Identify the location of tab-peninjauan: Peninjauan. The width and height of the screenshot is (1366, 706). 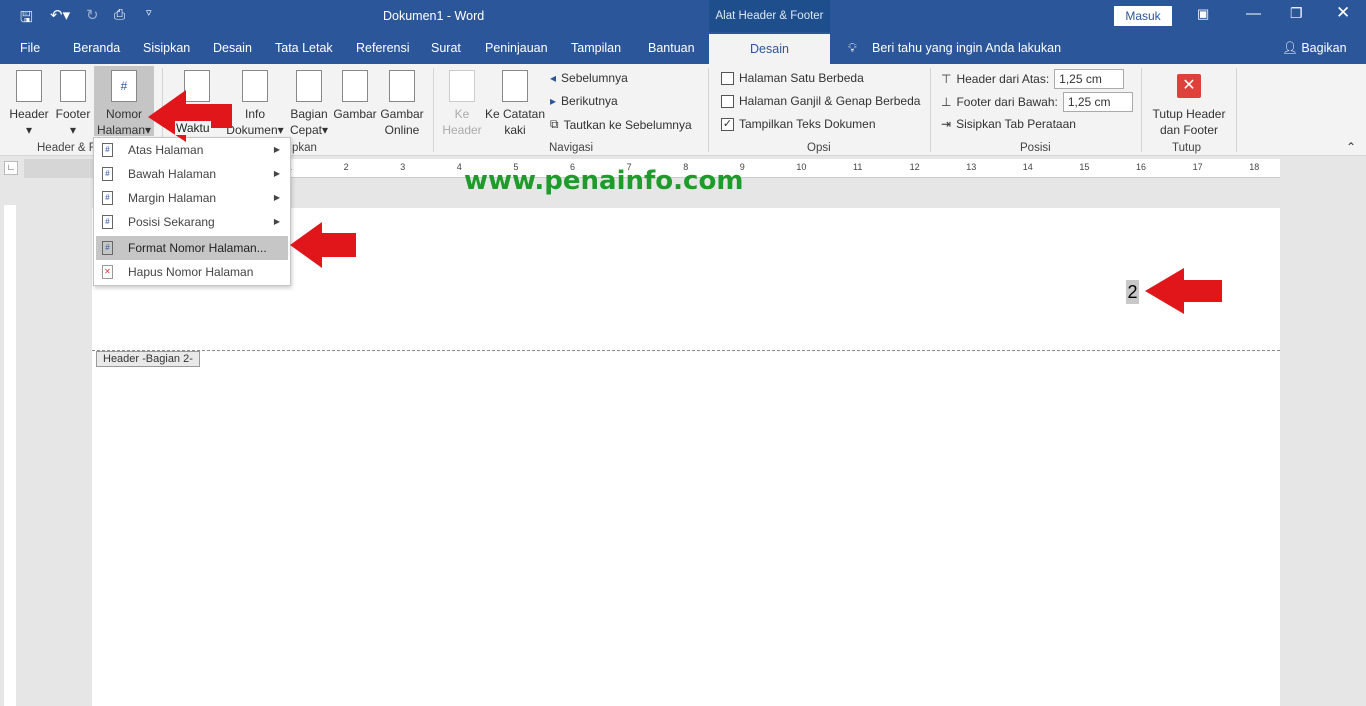
(516, 48).